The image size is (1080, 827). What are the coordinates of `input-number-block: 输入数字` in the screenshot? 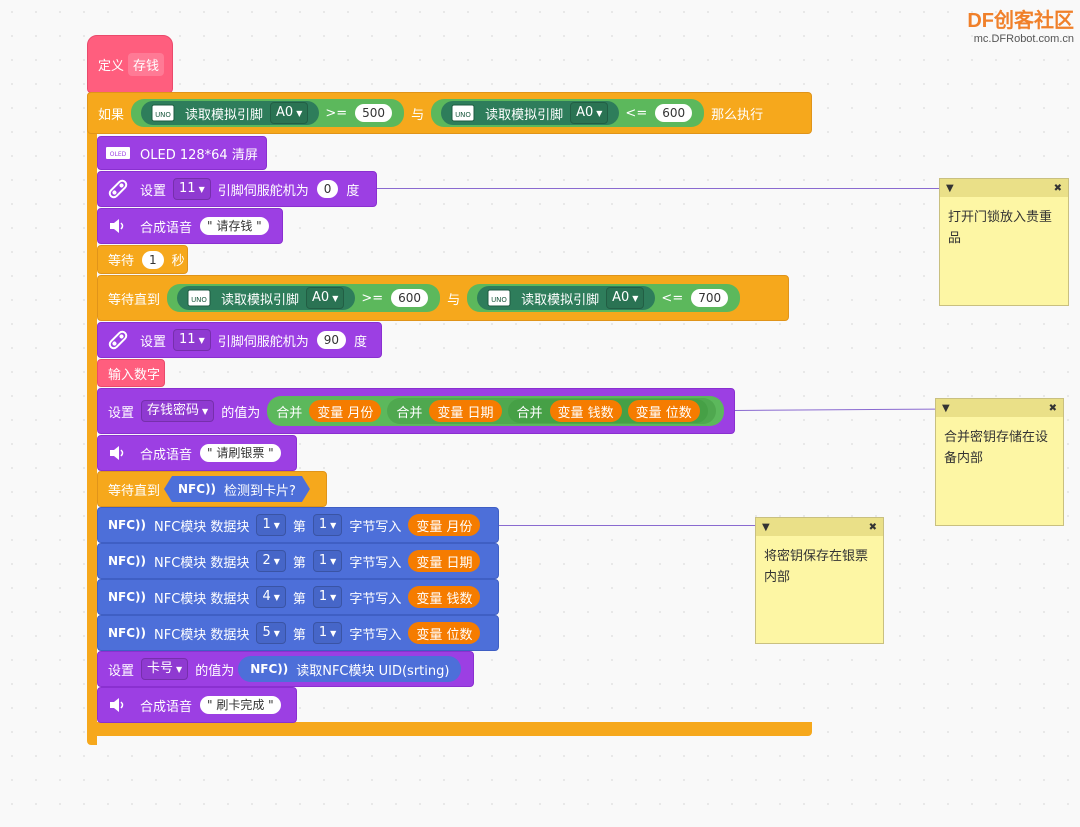 It's located at (131, 373).